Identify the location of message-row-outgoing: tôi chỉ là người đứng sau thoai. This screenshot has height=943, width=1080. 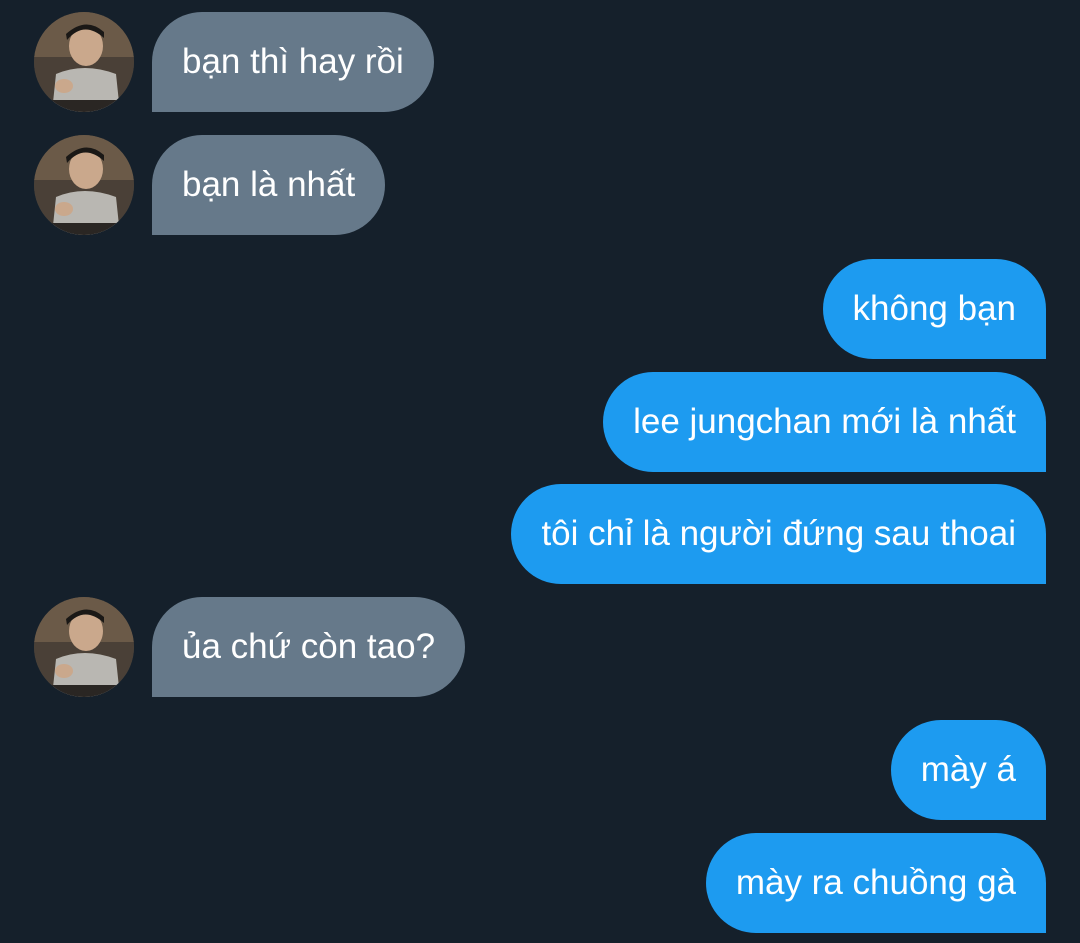
(540, 534).